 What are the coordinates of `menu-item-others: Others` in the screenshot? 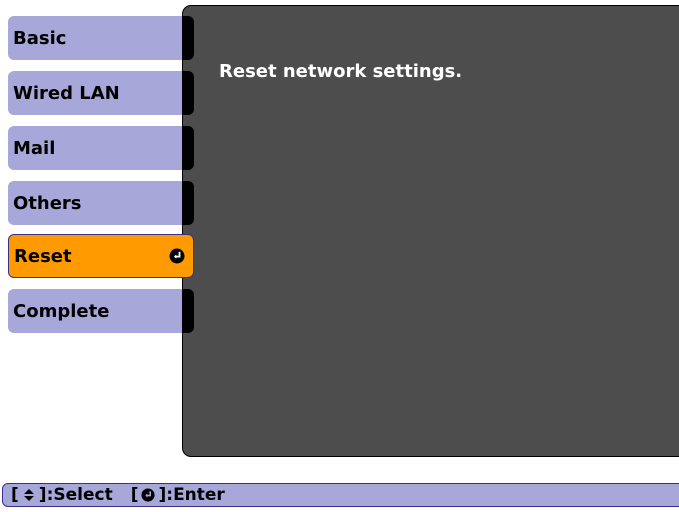 It's located at (101, 203).